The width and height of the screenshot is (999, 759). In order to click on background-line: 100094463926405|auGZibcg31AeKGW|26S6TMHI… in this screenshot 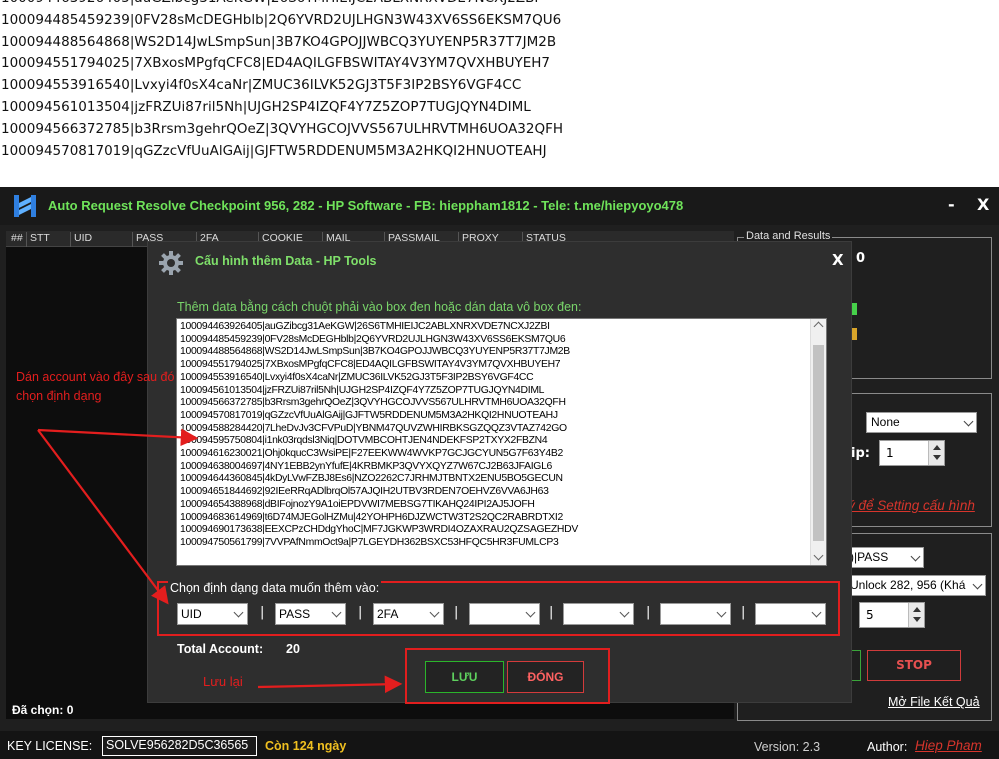, I will do `click(499, 5)`.